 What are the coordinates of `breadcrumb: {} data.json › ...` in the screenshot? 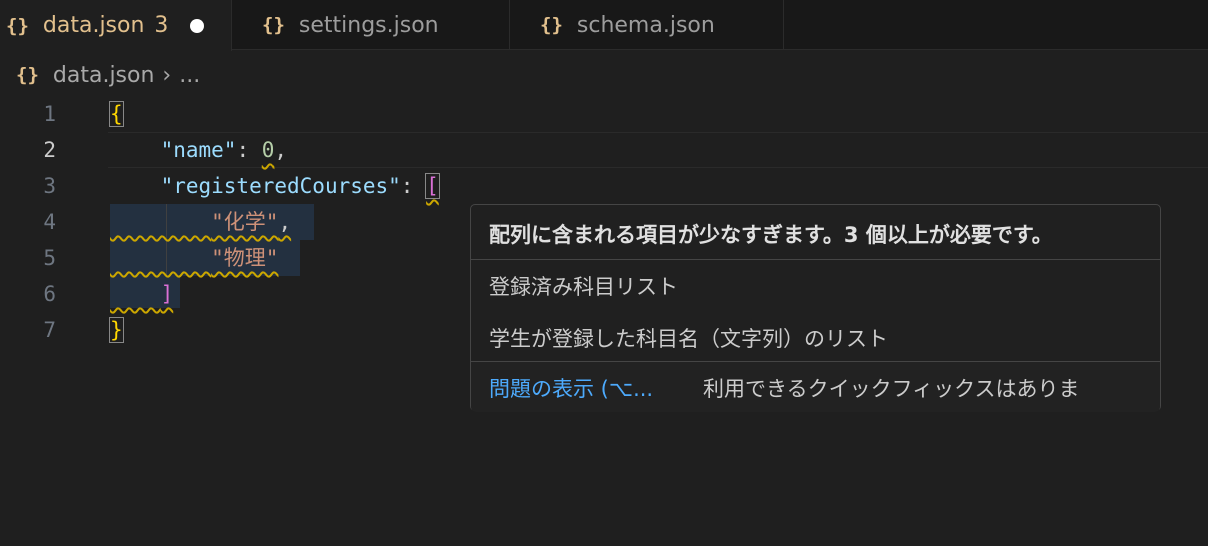 It's located at (108, 75).